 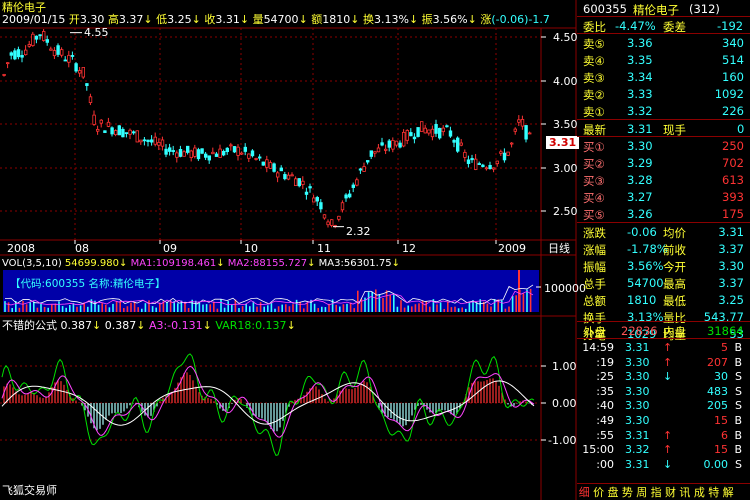 I want to click on stat-label: 涨跌, so click(x=594, y=233).